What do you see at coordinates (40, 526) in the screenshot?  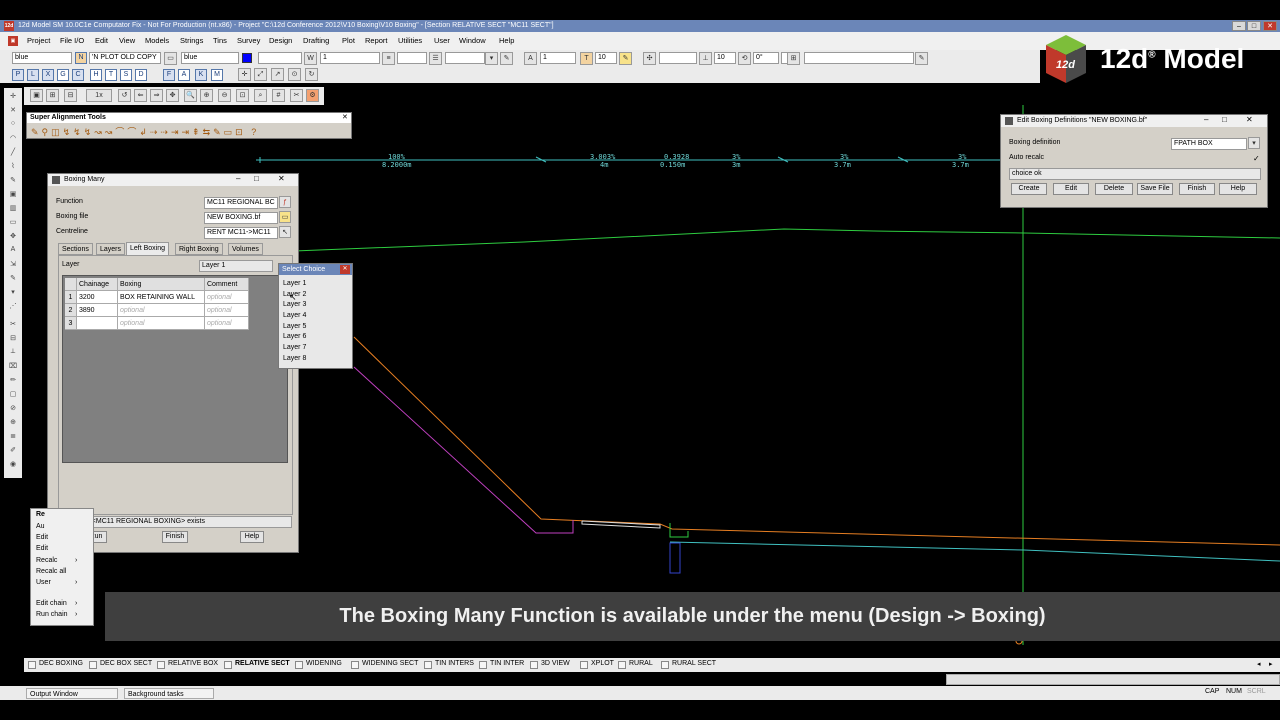 I see `menu-item: Au` at bounding box center [40, 526].